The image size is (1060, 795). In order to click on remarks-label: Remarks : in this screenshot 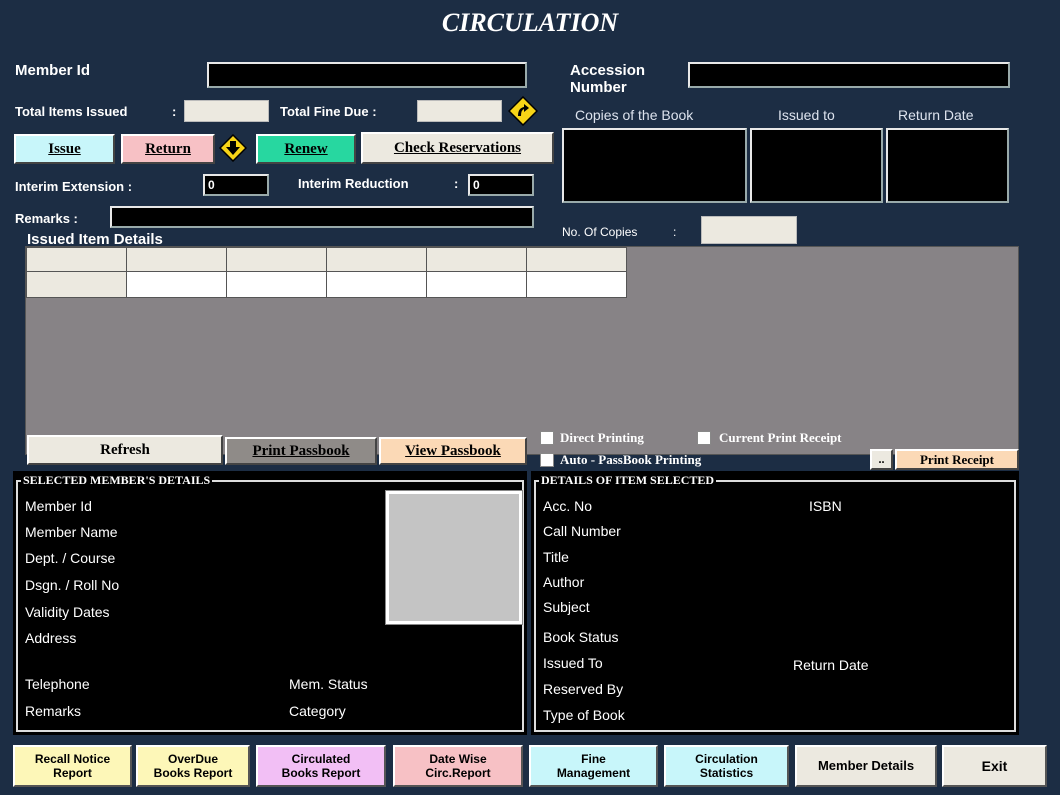, I will do `click(46, 218)`.